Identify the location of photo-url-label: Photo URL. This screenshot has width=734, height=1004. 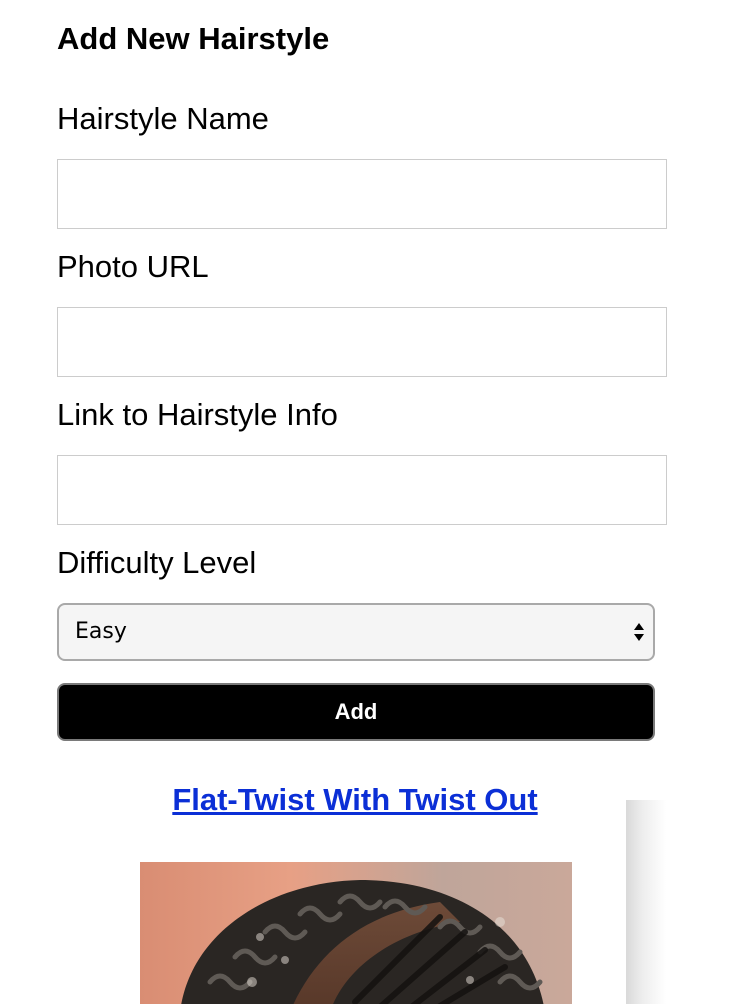
(133, 266).